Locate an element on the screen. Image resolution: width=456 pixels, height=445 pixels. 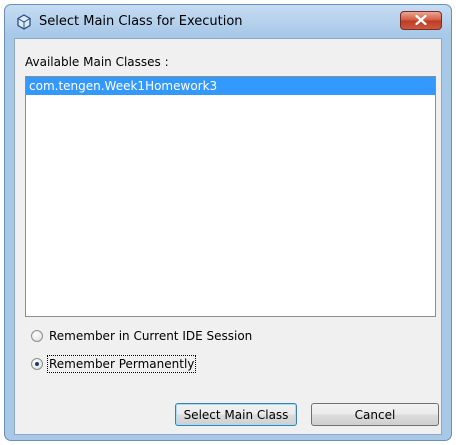
radio-permanent-label: Remember Permanently is located at coordinates (121, 364).